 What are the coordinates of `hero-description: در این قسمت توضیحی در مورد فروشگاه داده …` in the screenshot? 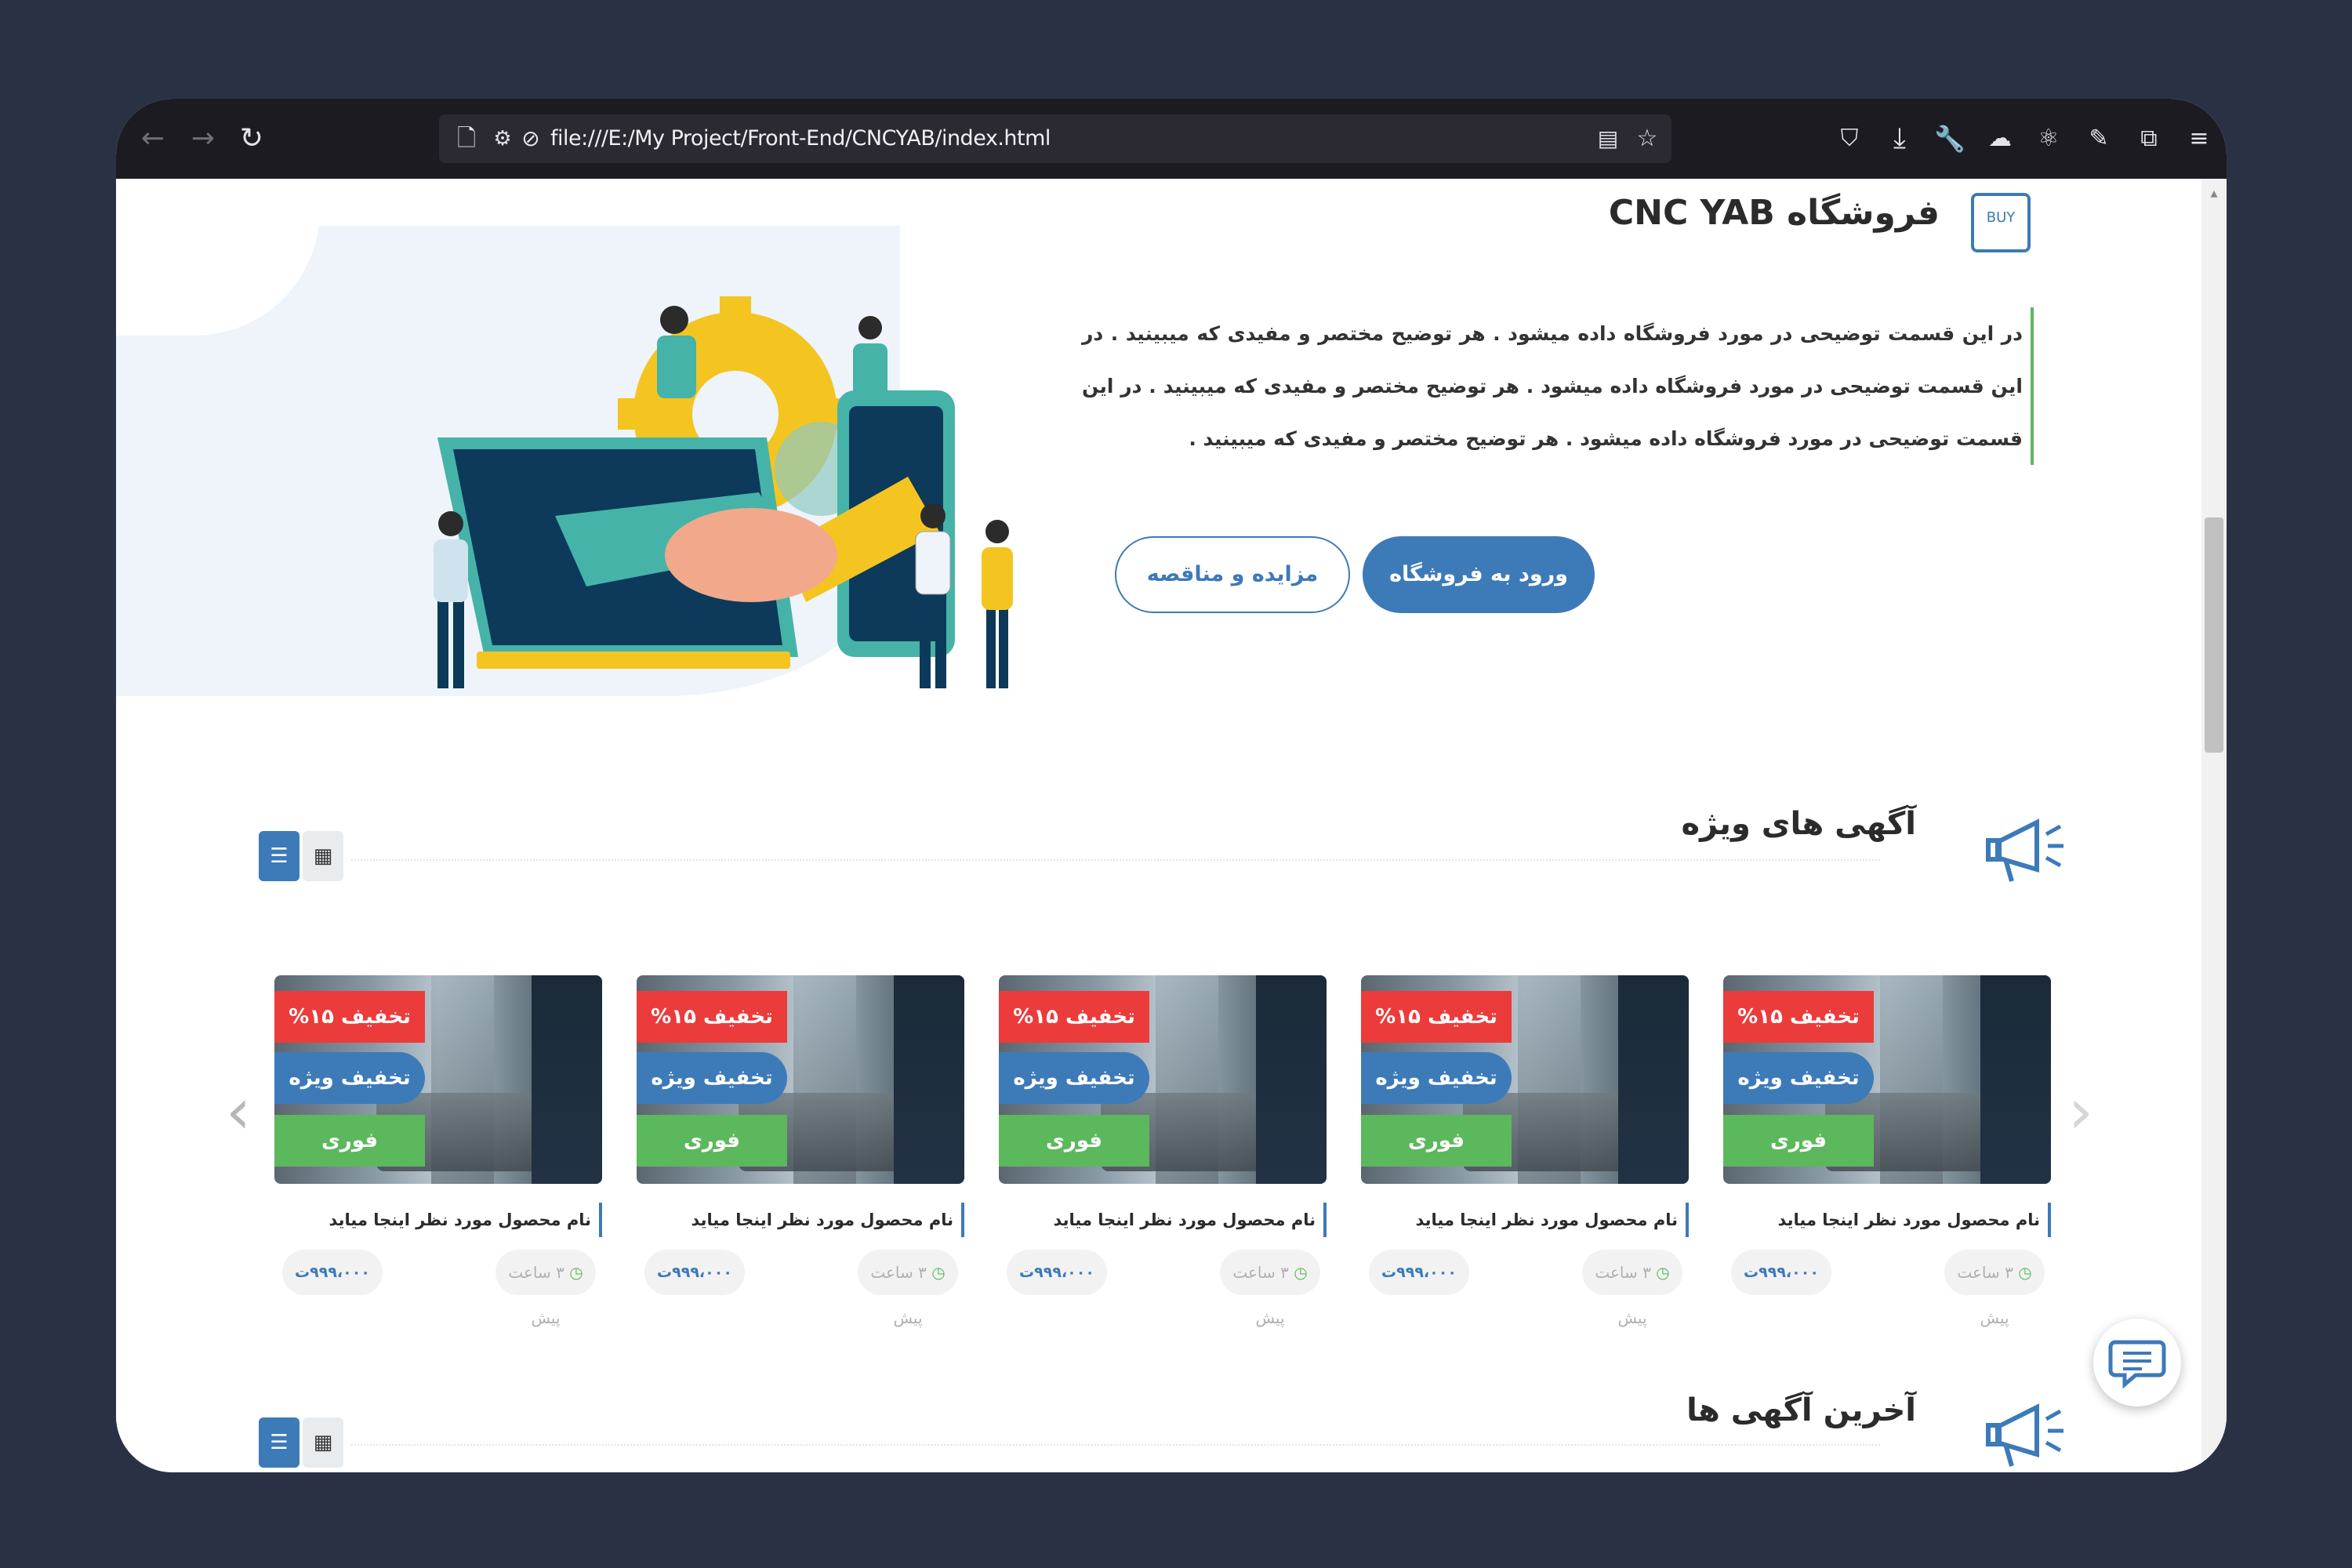 It's located at (1558, 386).